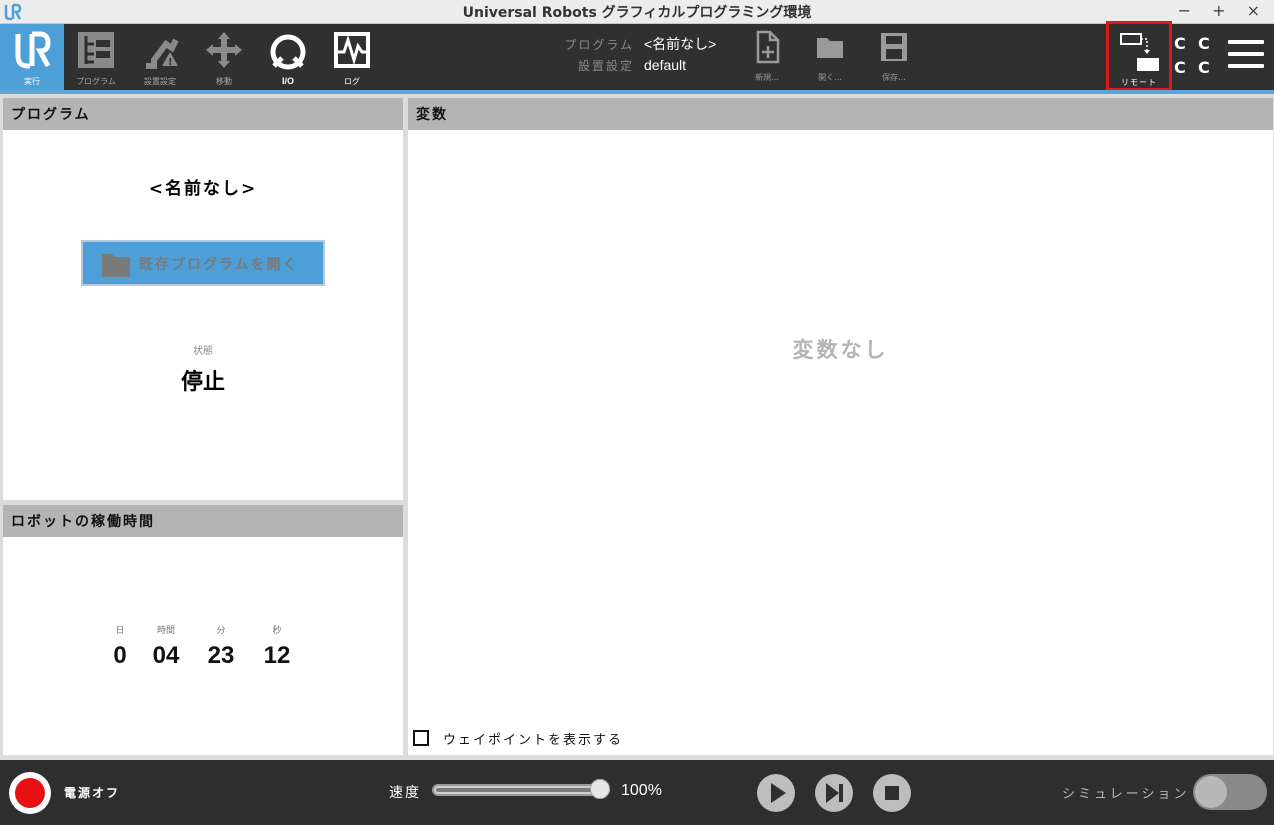 This screenshot has width=1274, height=825. I want to click on simulation-label: シミュレーション, so click(1126, 794).